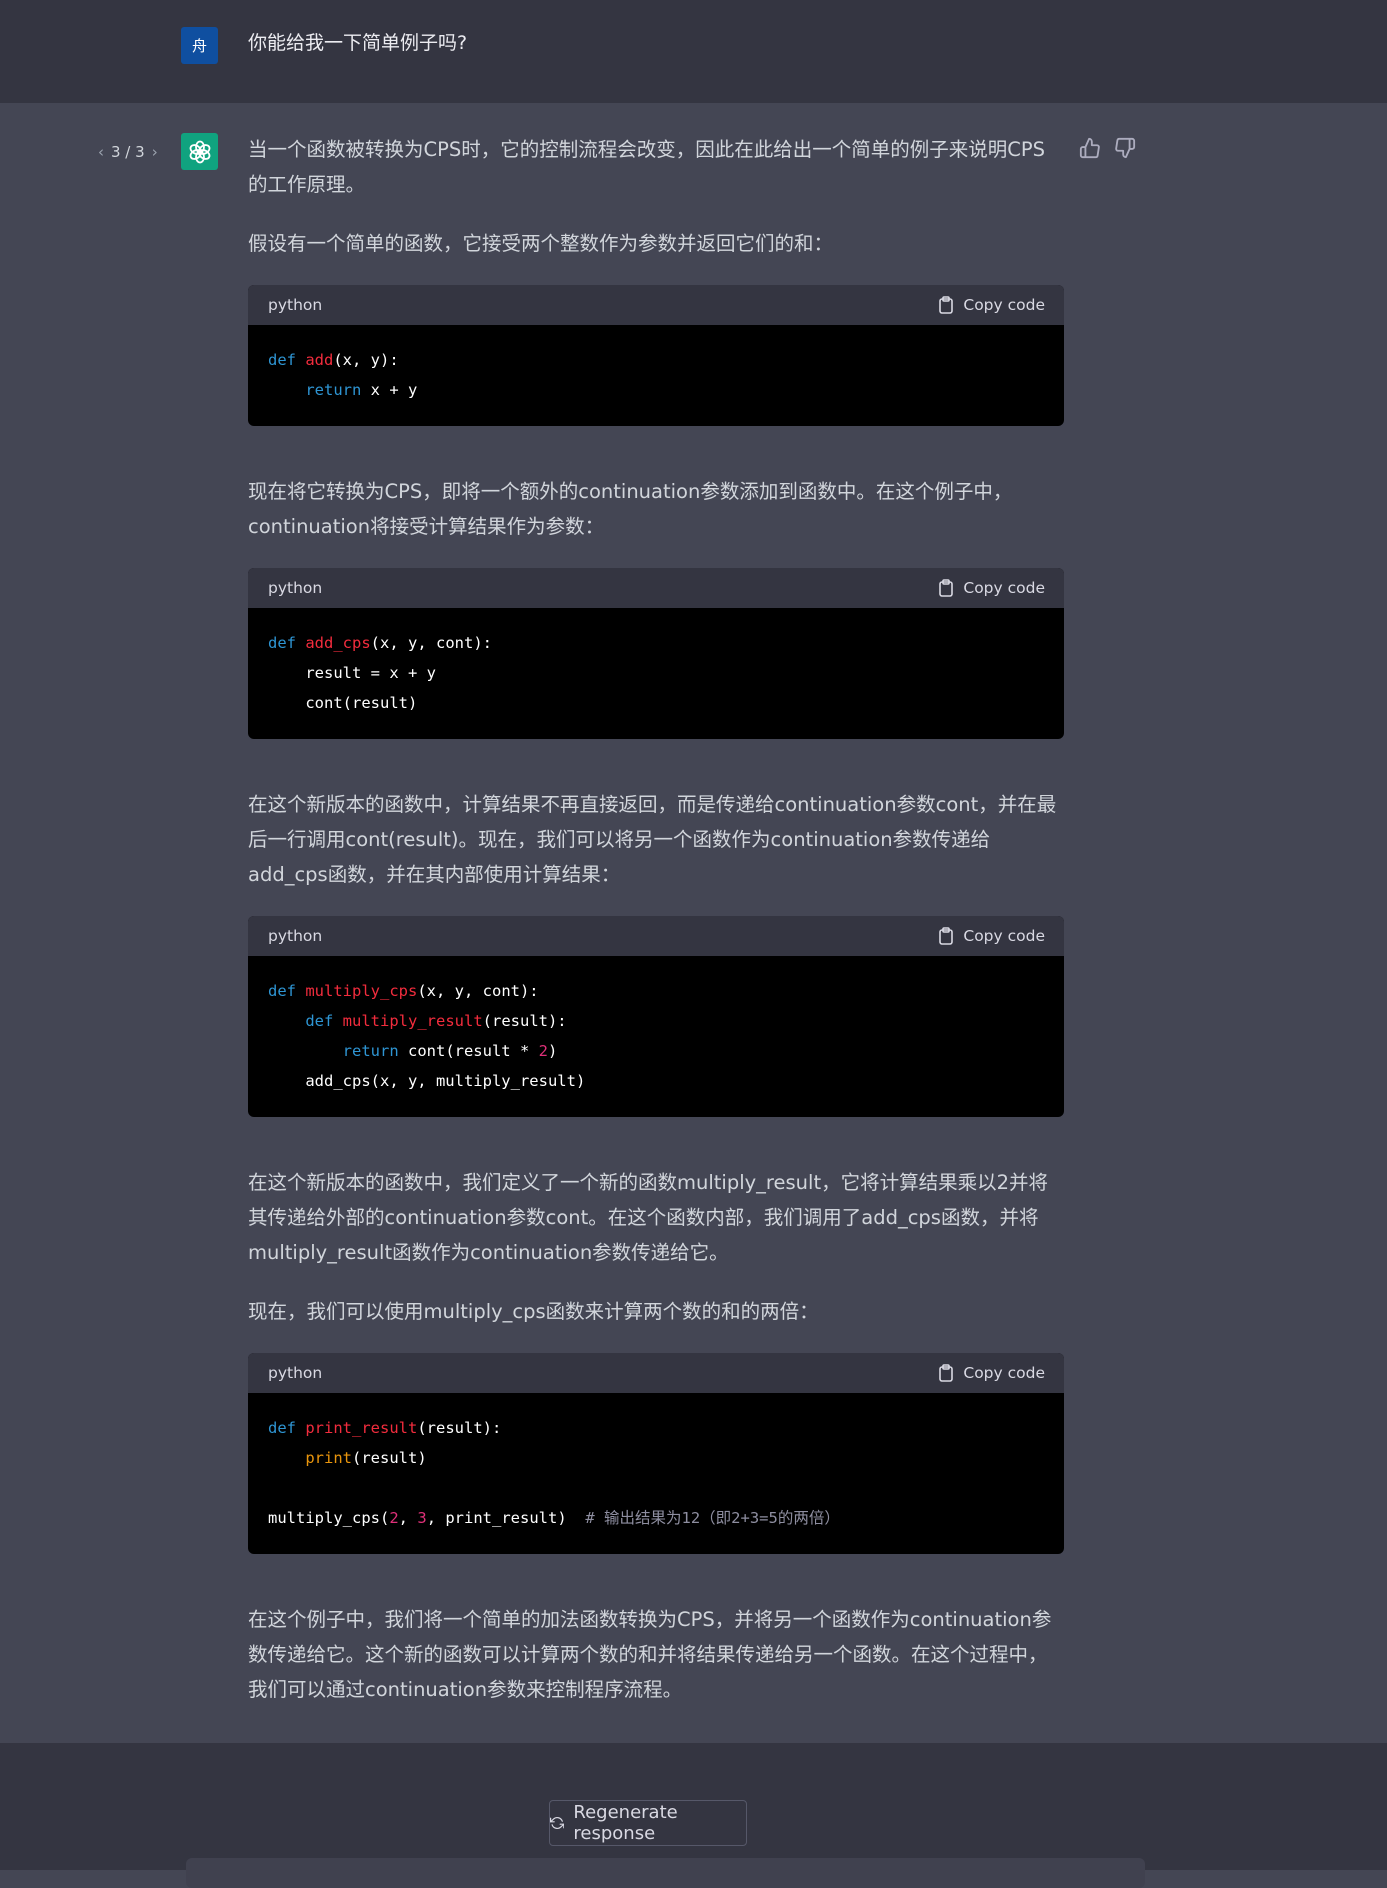  Describe the element at coordinates (557, 1823) in the screenshot. I see `refresh-icon` at that location.